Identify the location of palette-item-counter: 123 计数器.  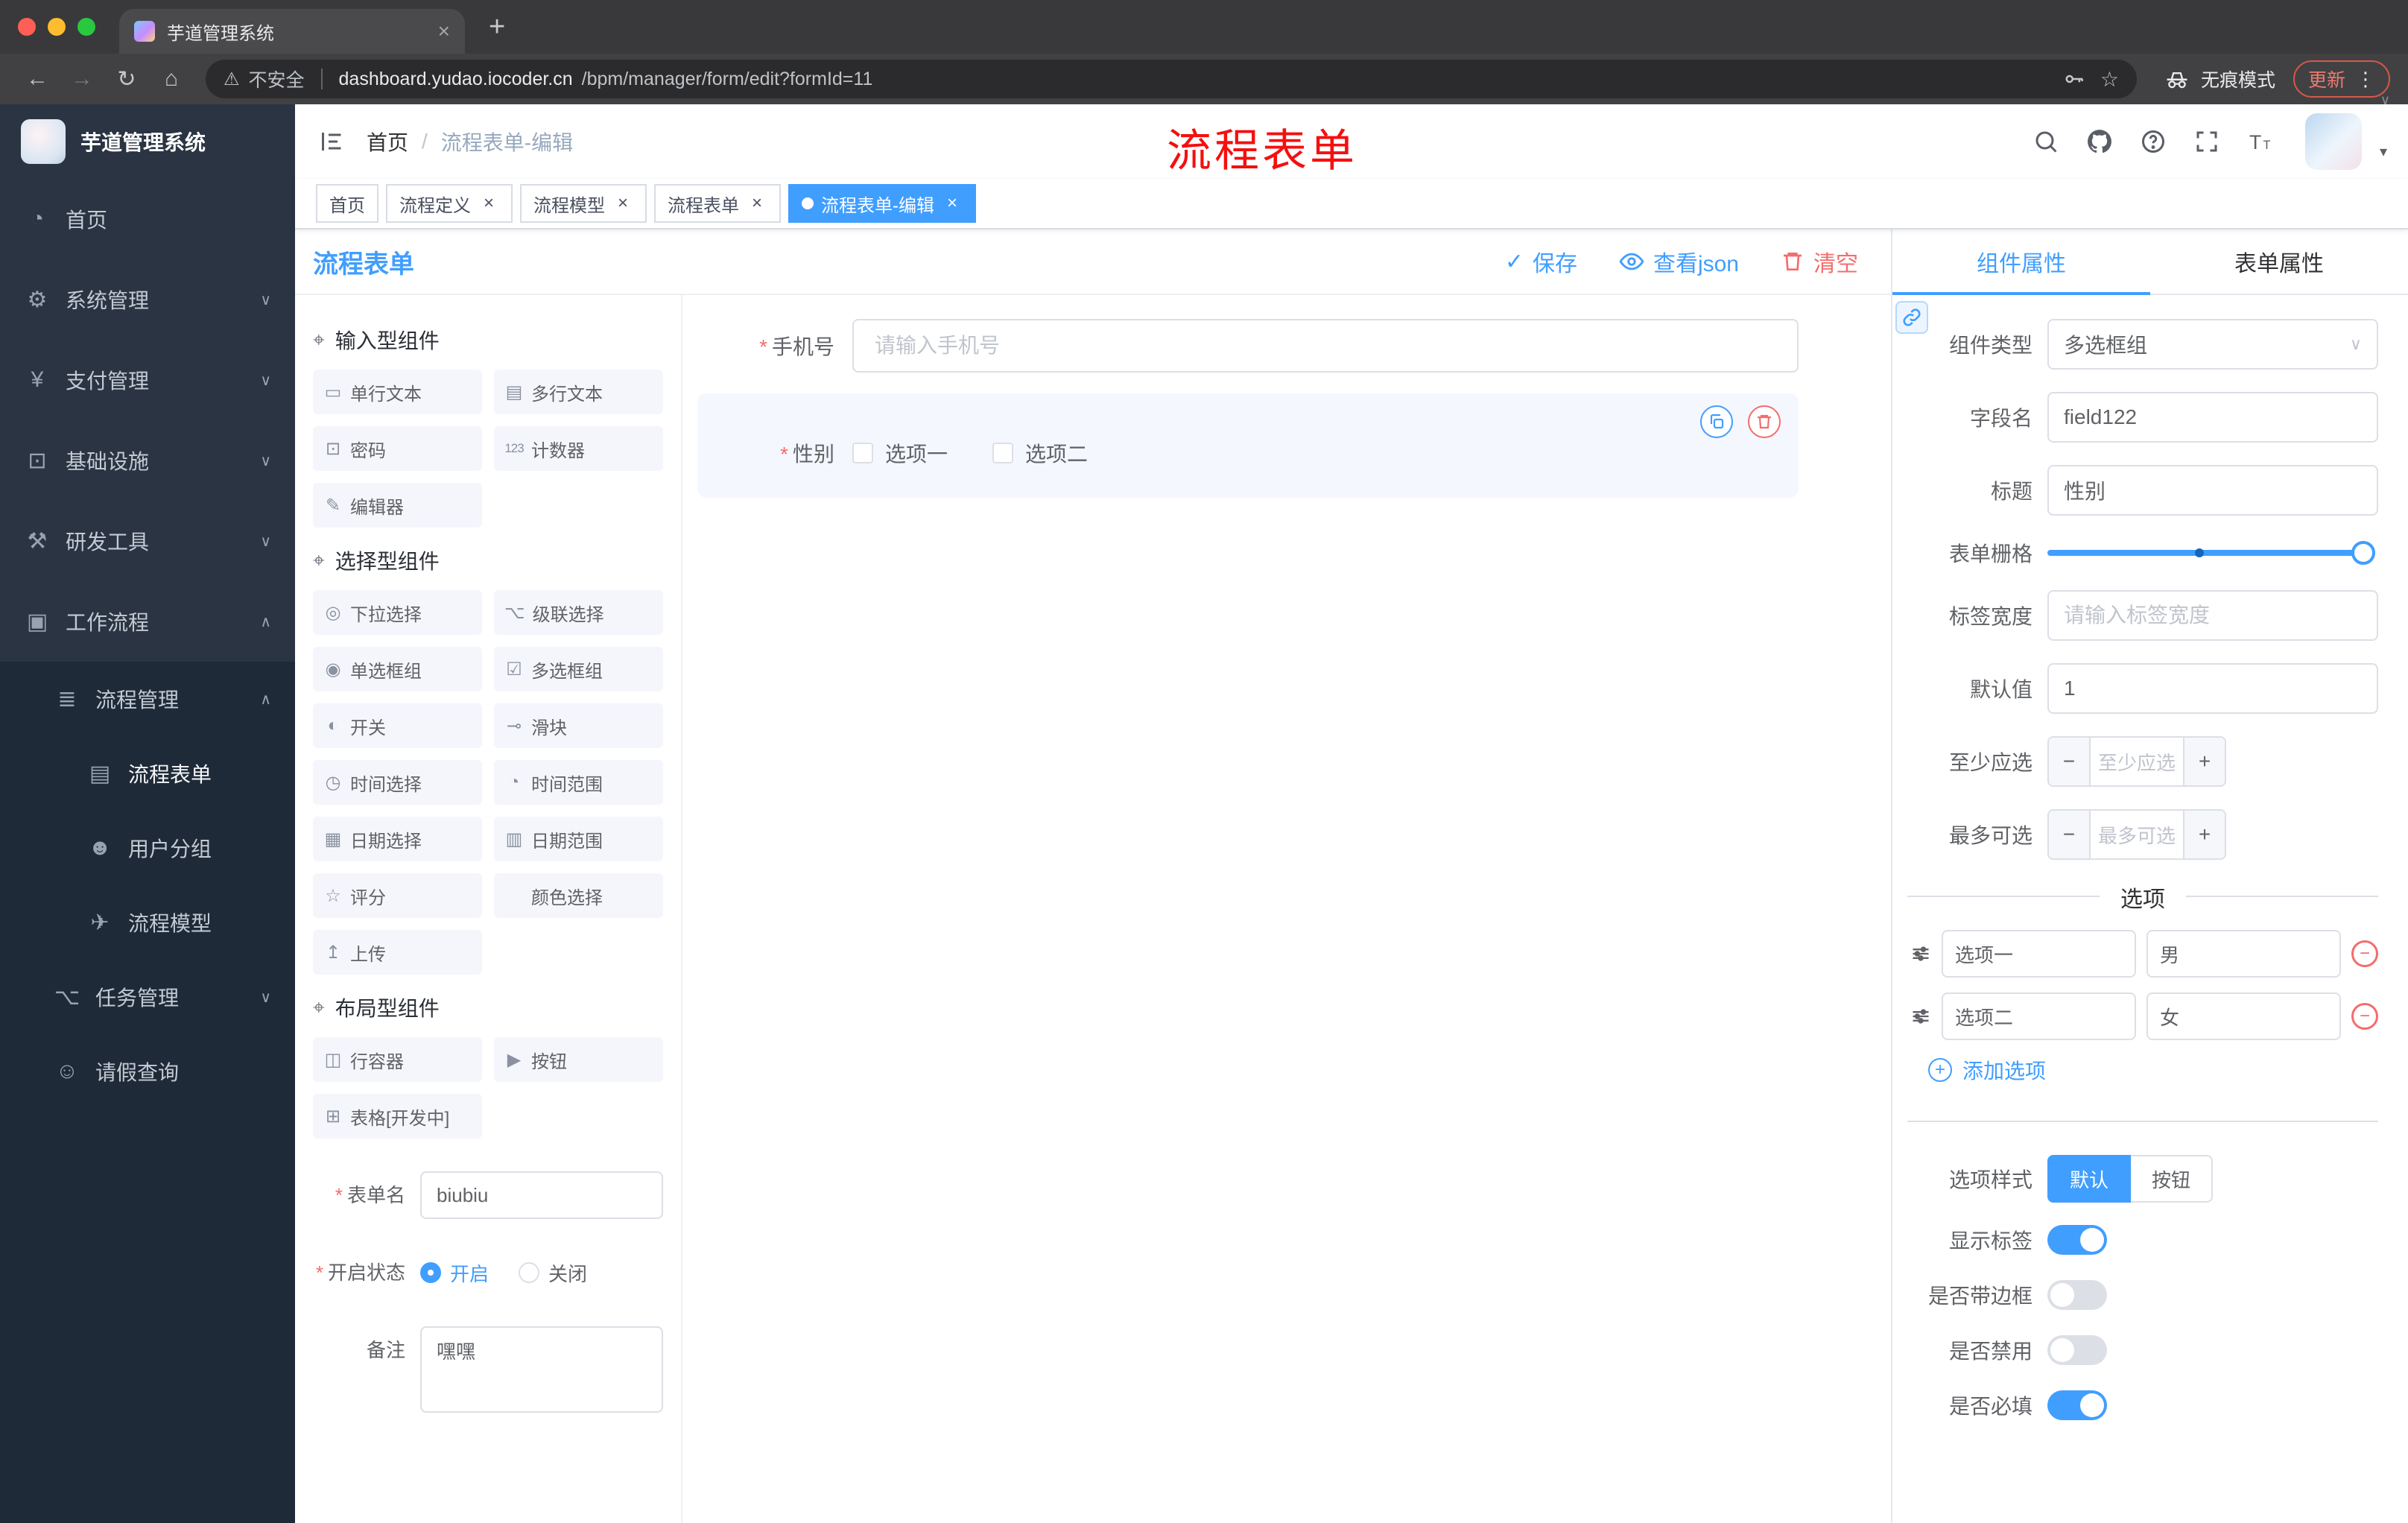
(578, 448).